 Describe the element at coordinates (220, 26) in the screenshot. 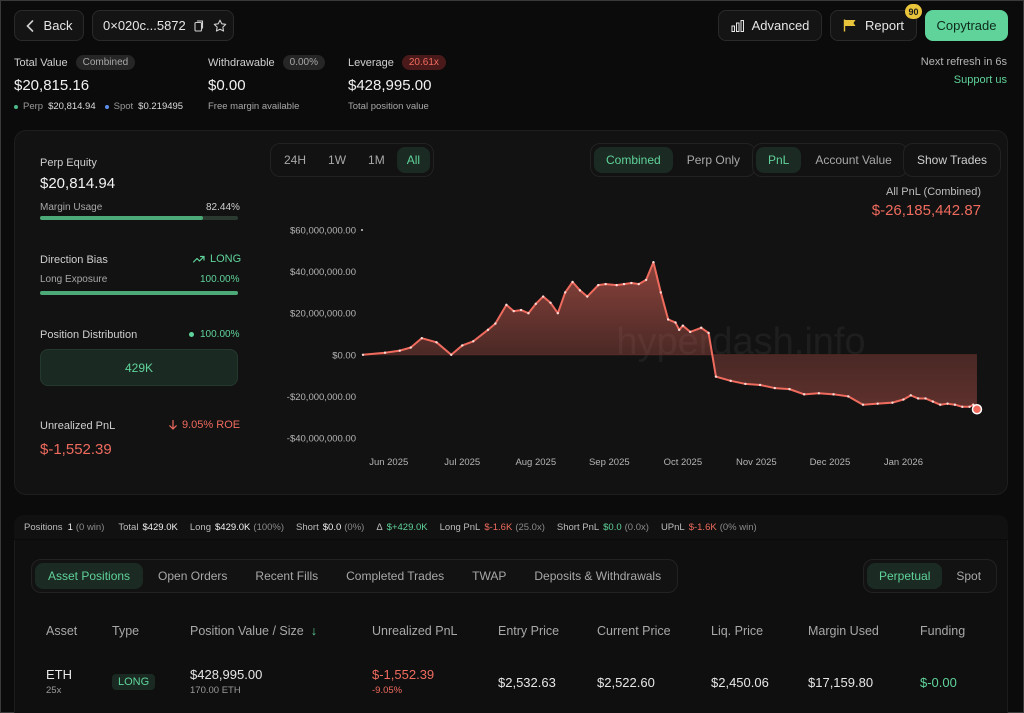

I see `star-icon` at that location.